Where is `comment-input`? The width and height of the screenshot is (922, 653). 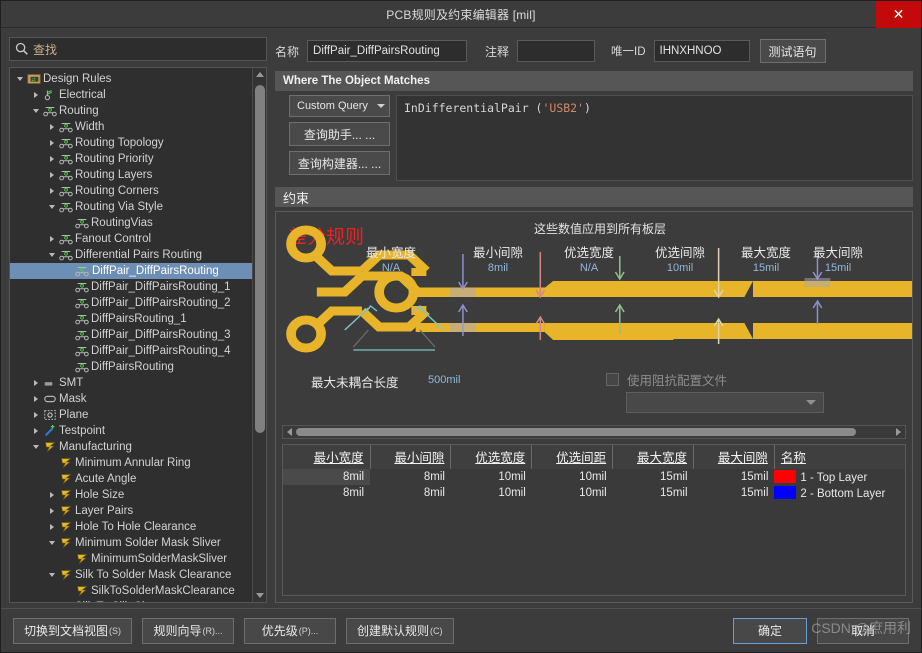
comment-input is located at coordinates (556, 51).